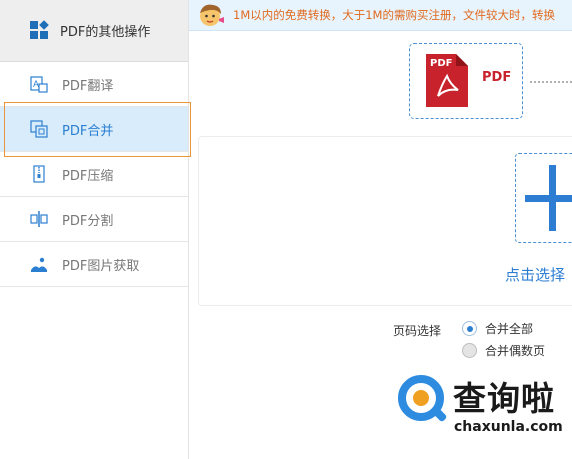  I want to click on compress-icon, so click(39, 174).